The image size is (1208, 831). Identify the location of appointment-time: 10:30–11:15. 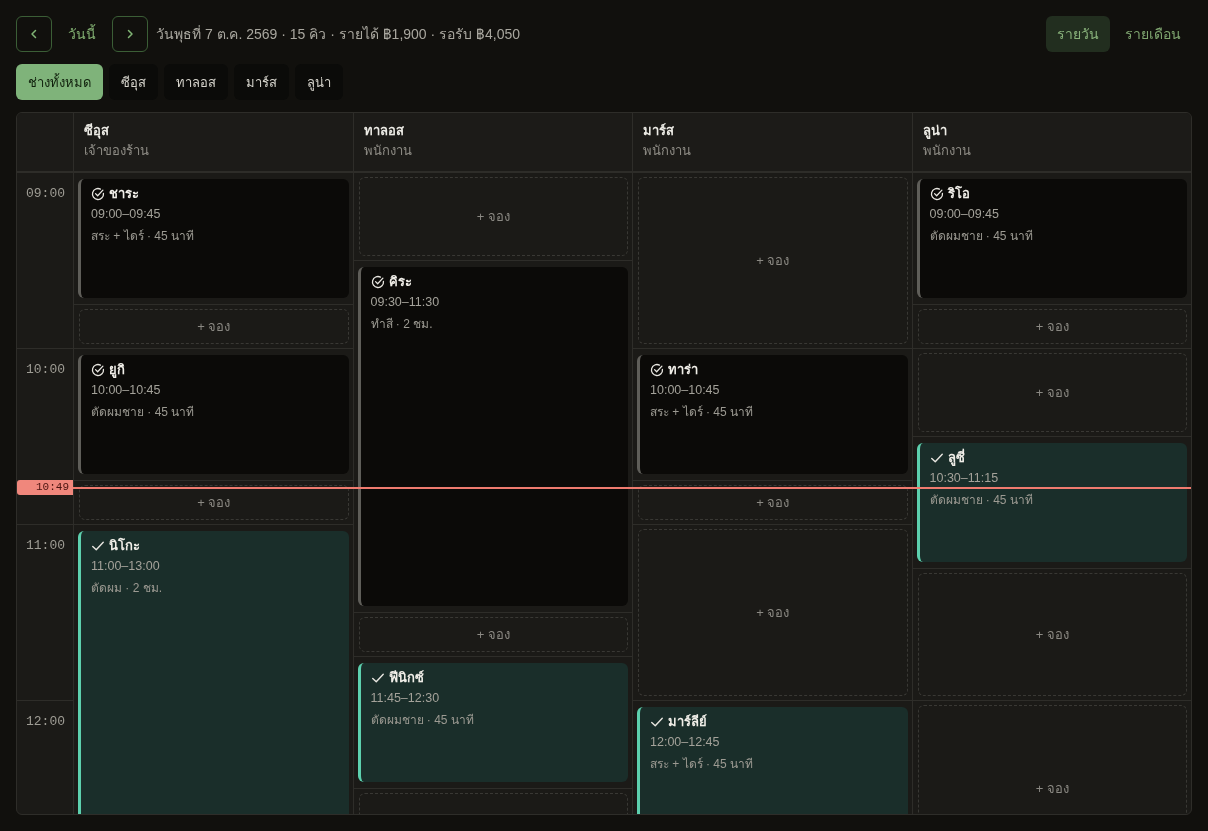
(964, 478).